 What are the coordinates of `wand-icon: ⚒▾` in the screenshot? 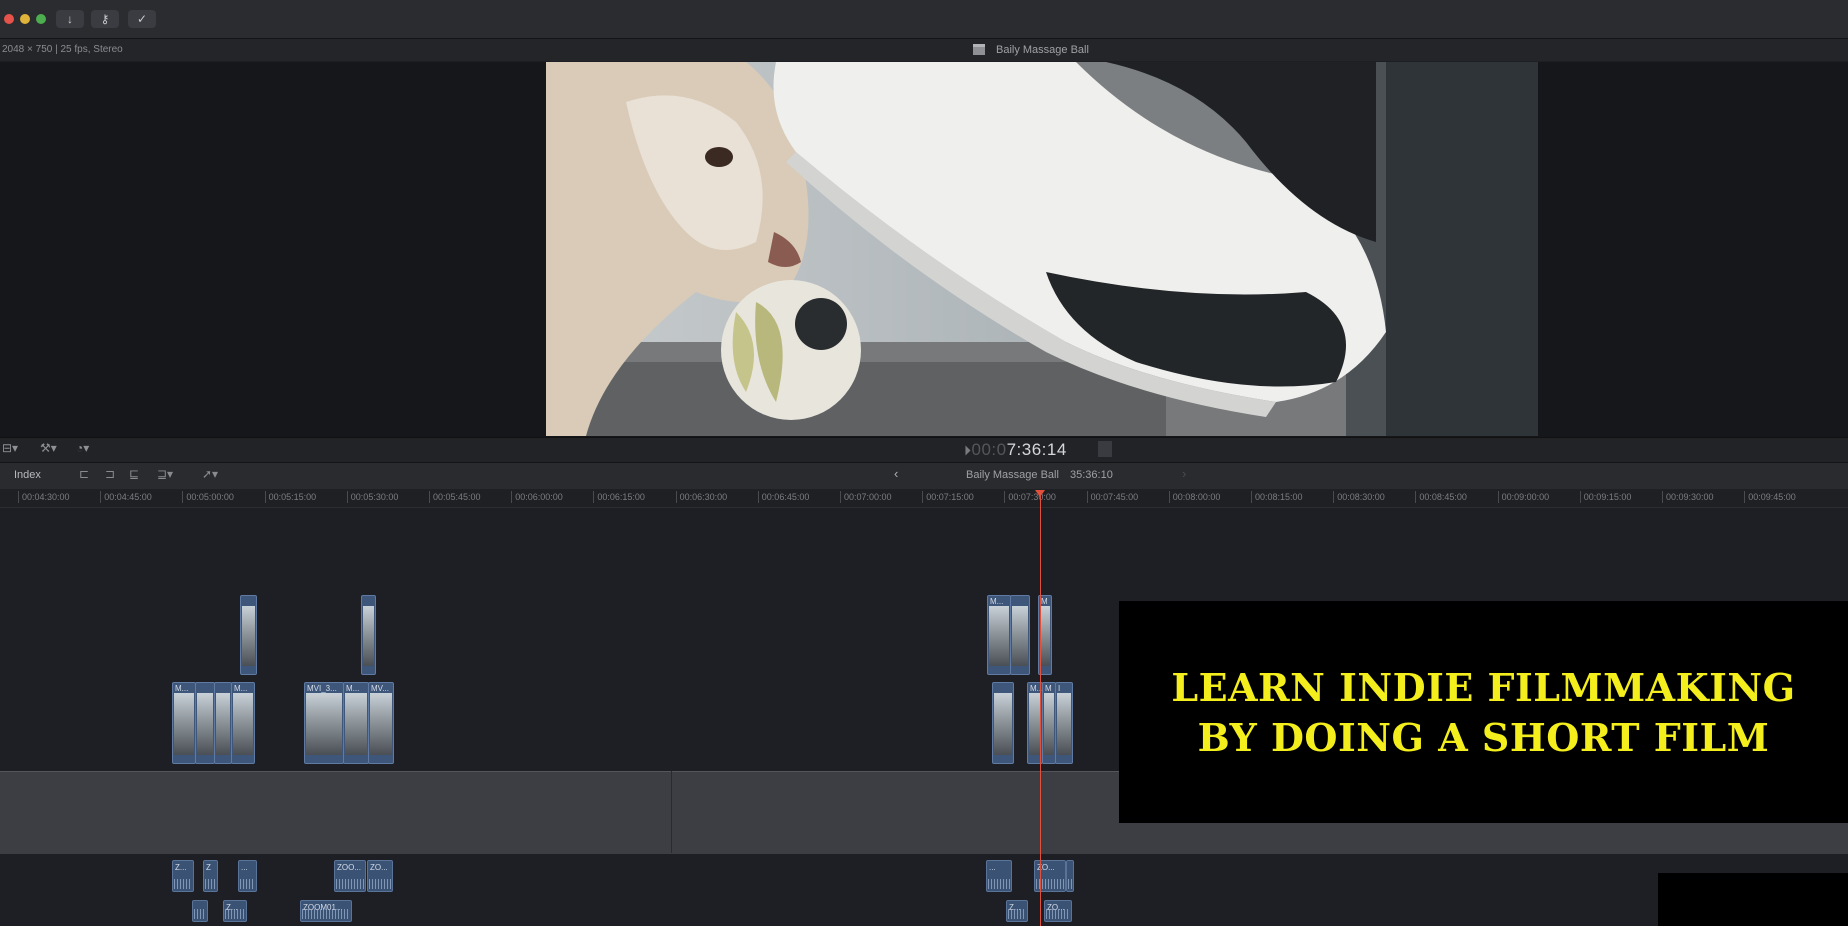 It's located at (48, 448).